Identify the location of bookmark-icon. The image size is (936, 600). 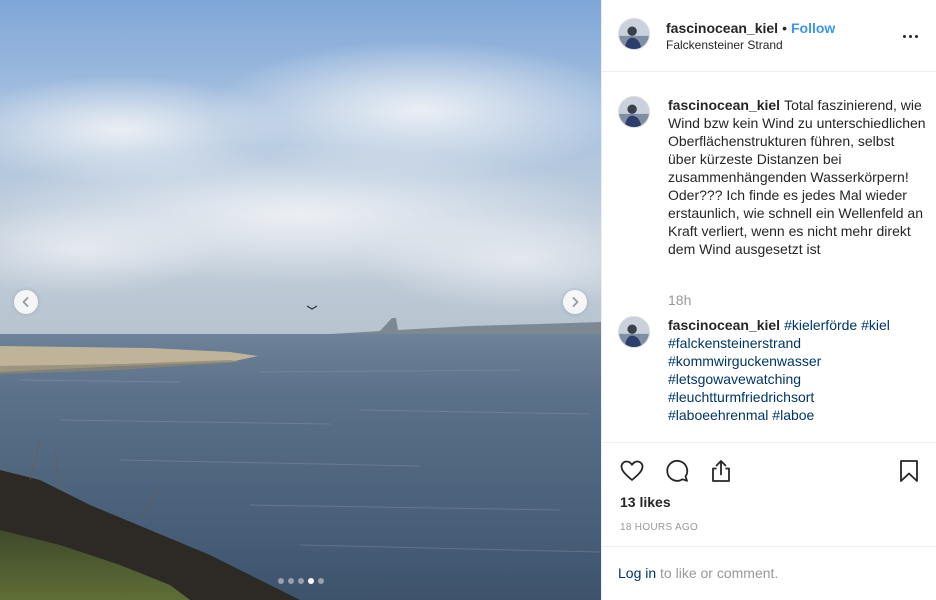
(909, 471).